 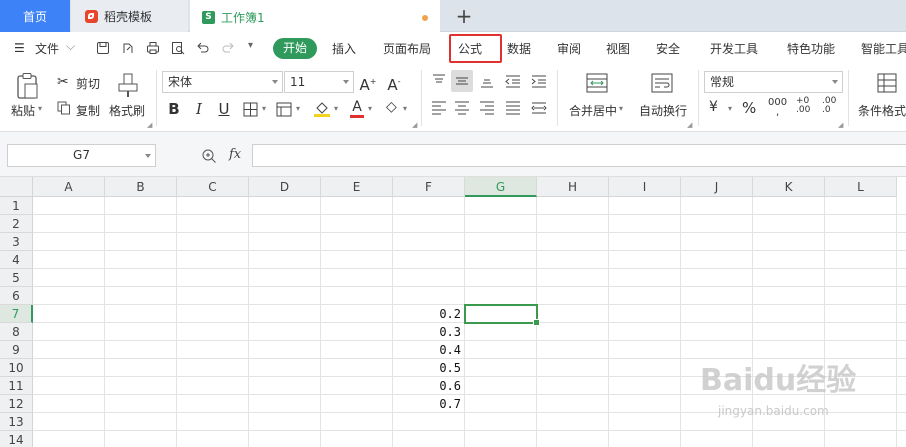 What do you see at coordinates (579, 155) in the screenshot?
I see `formula-input` at bounding box center [579, 155].